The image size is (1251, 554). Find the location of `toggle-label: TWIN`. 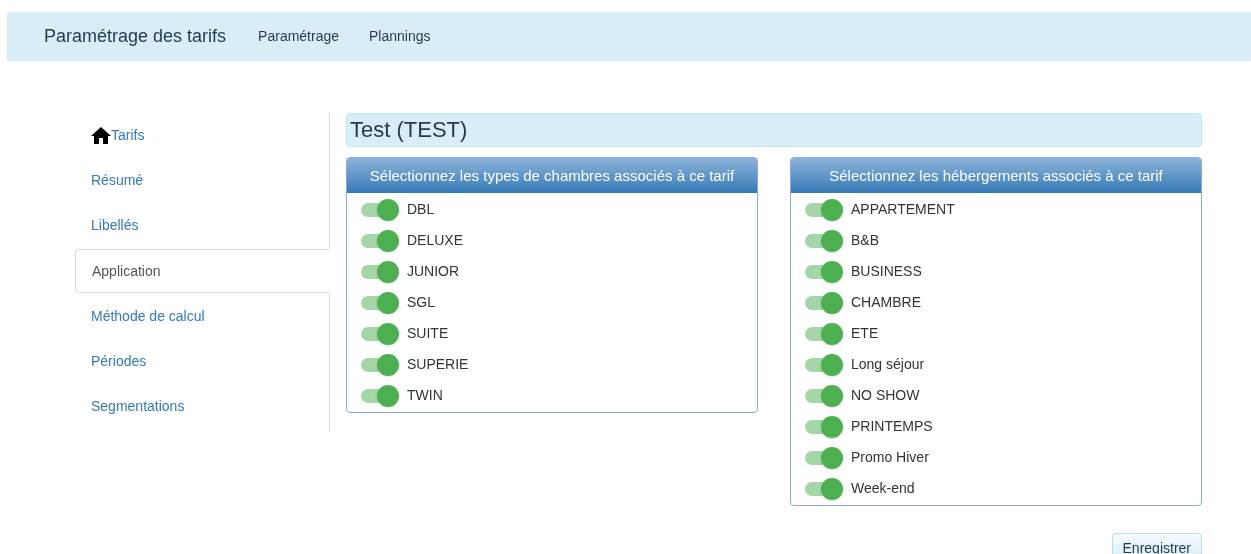

toggle-label: TWIN is located at coordinates (425, 395).